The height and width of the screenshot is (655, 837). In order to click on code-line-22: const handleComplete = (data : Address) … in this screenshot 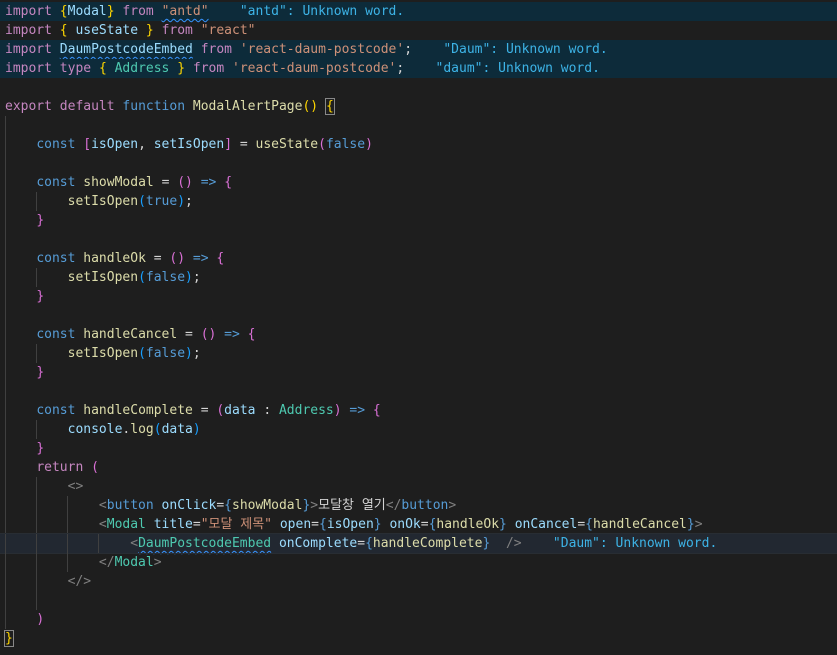, I will do `click(418, 410)`.